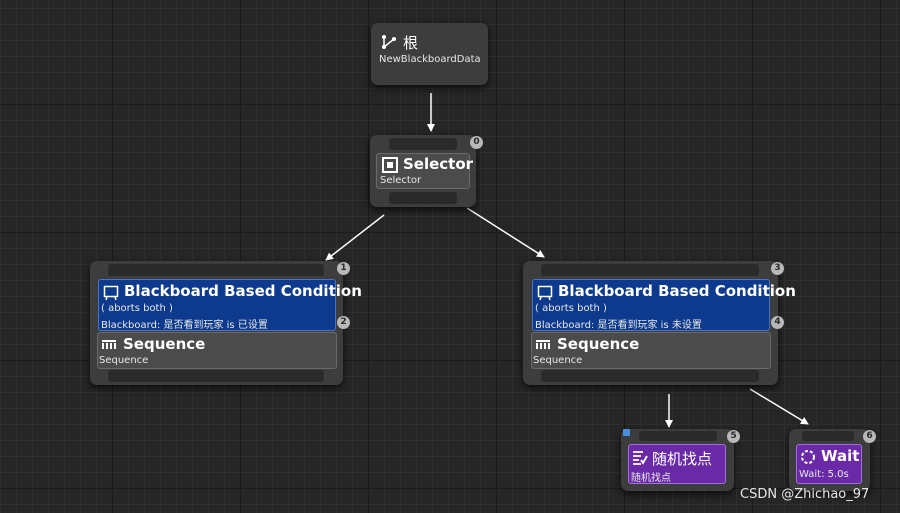 This screenshot has width=900, height=513. I want to click on task-icon, so click(640, 458).